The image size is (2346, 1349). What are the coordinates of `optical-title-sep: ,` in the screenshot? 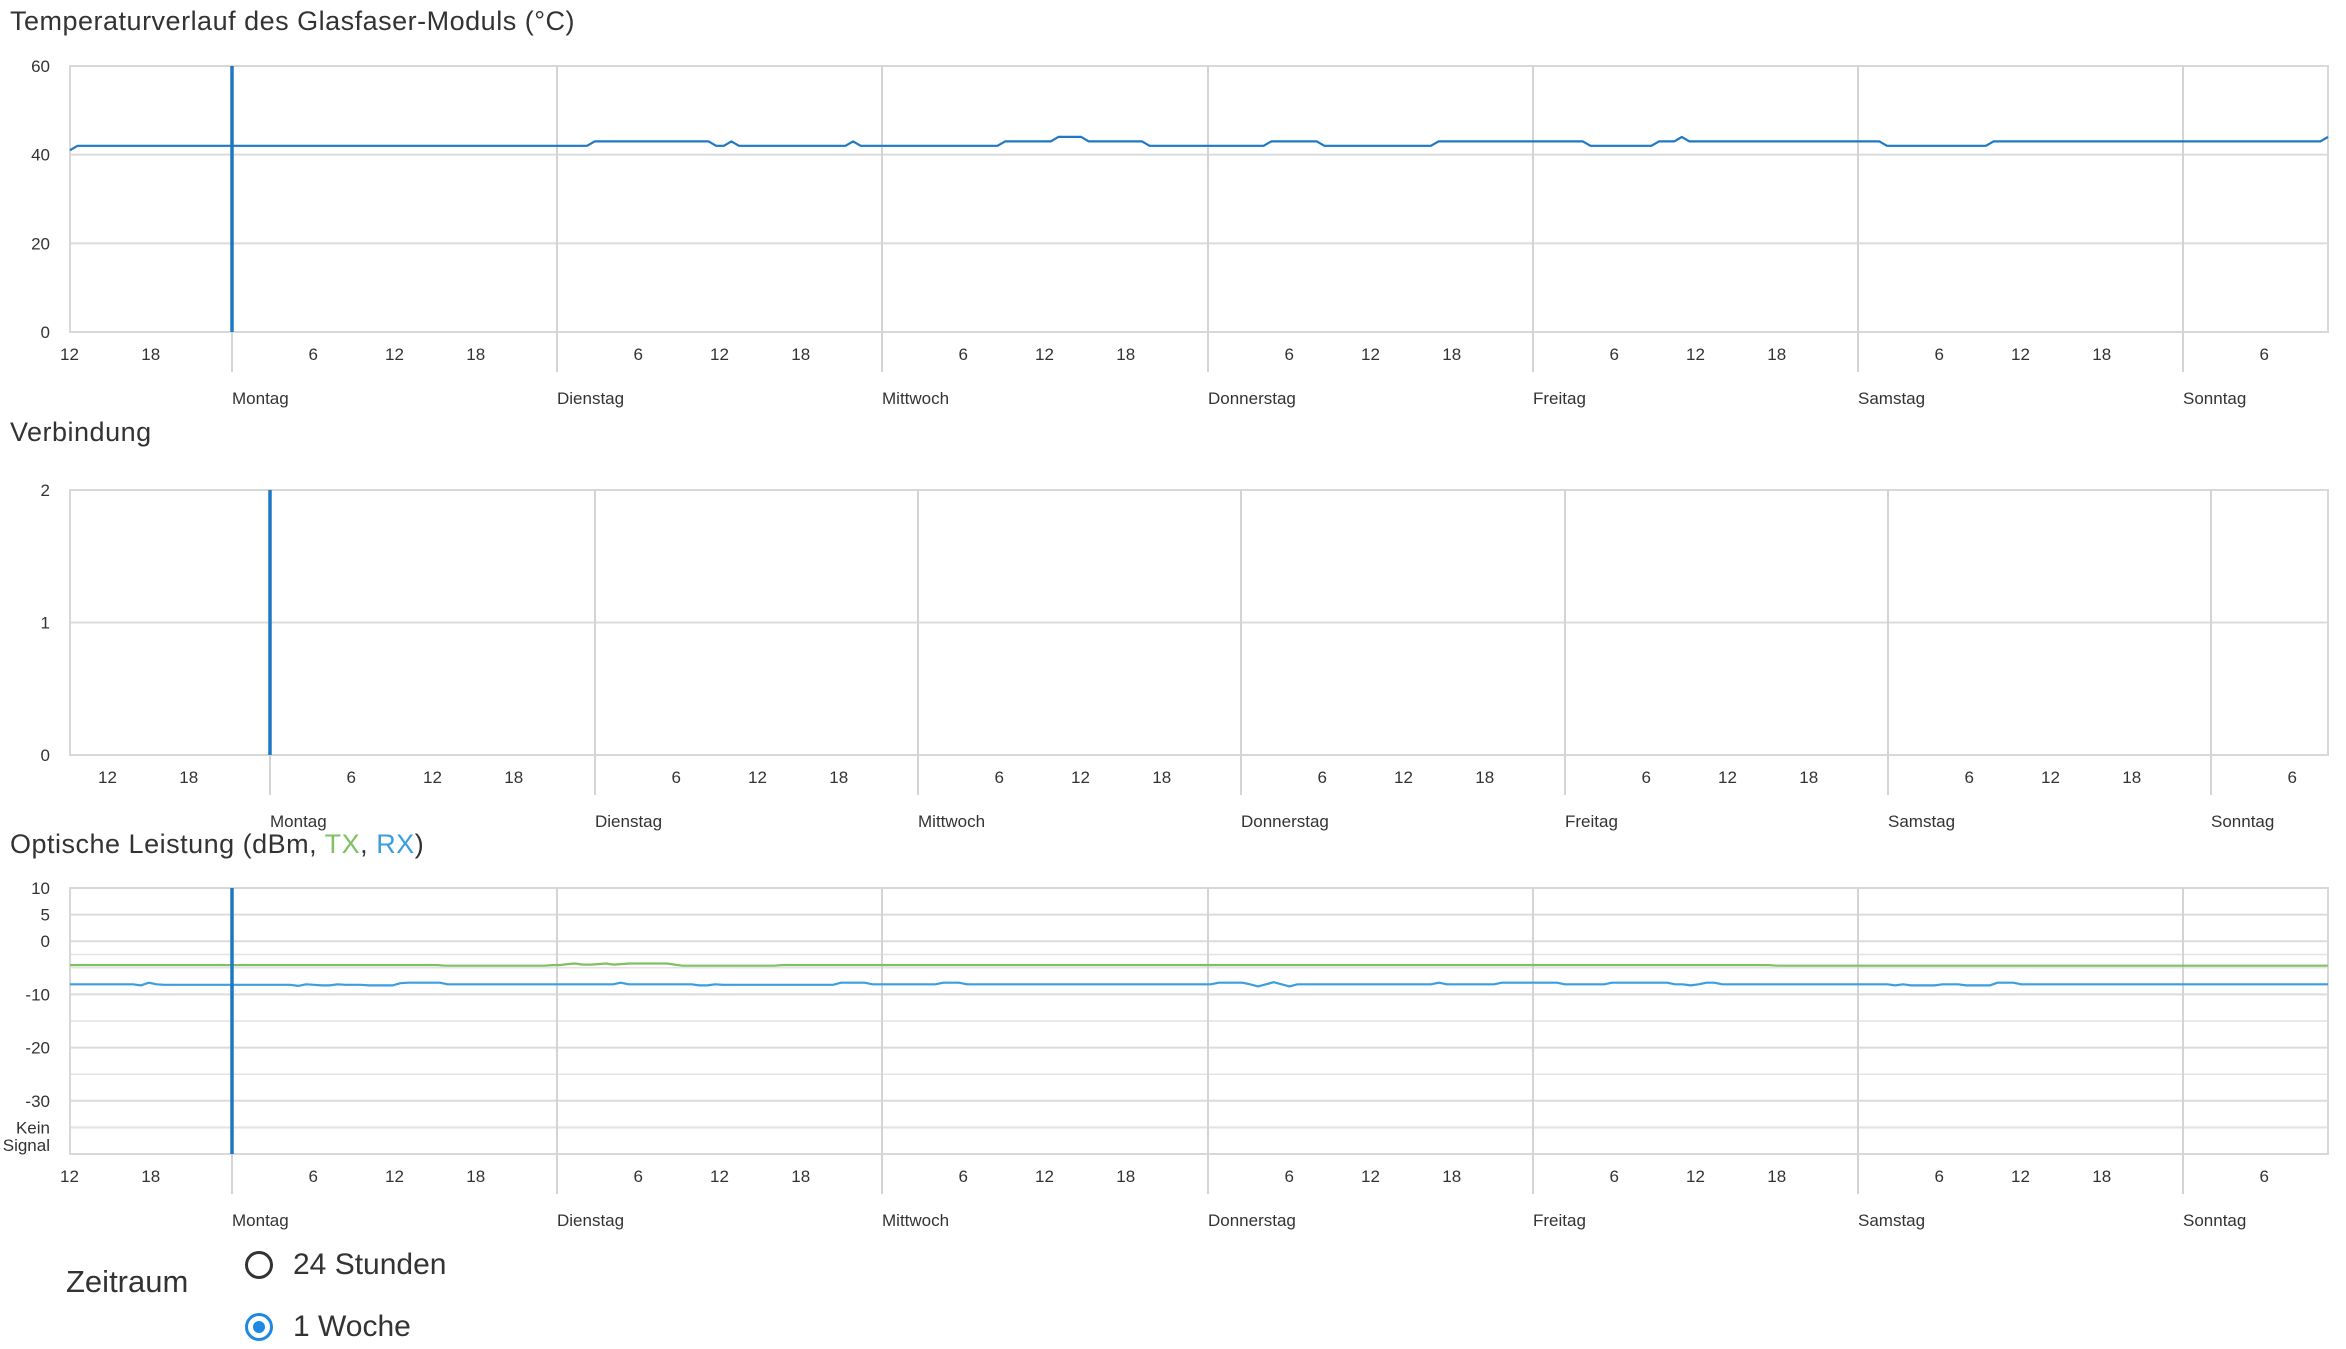 It's located at (368, 844).